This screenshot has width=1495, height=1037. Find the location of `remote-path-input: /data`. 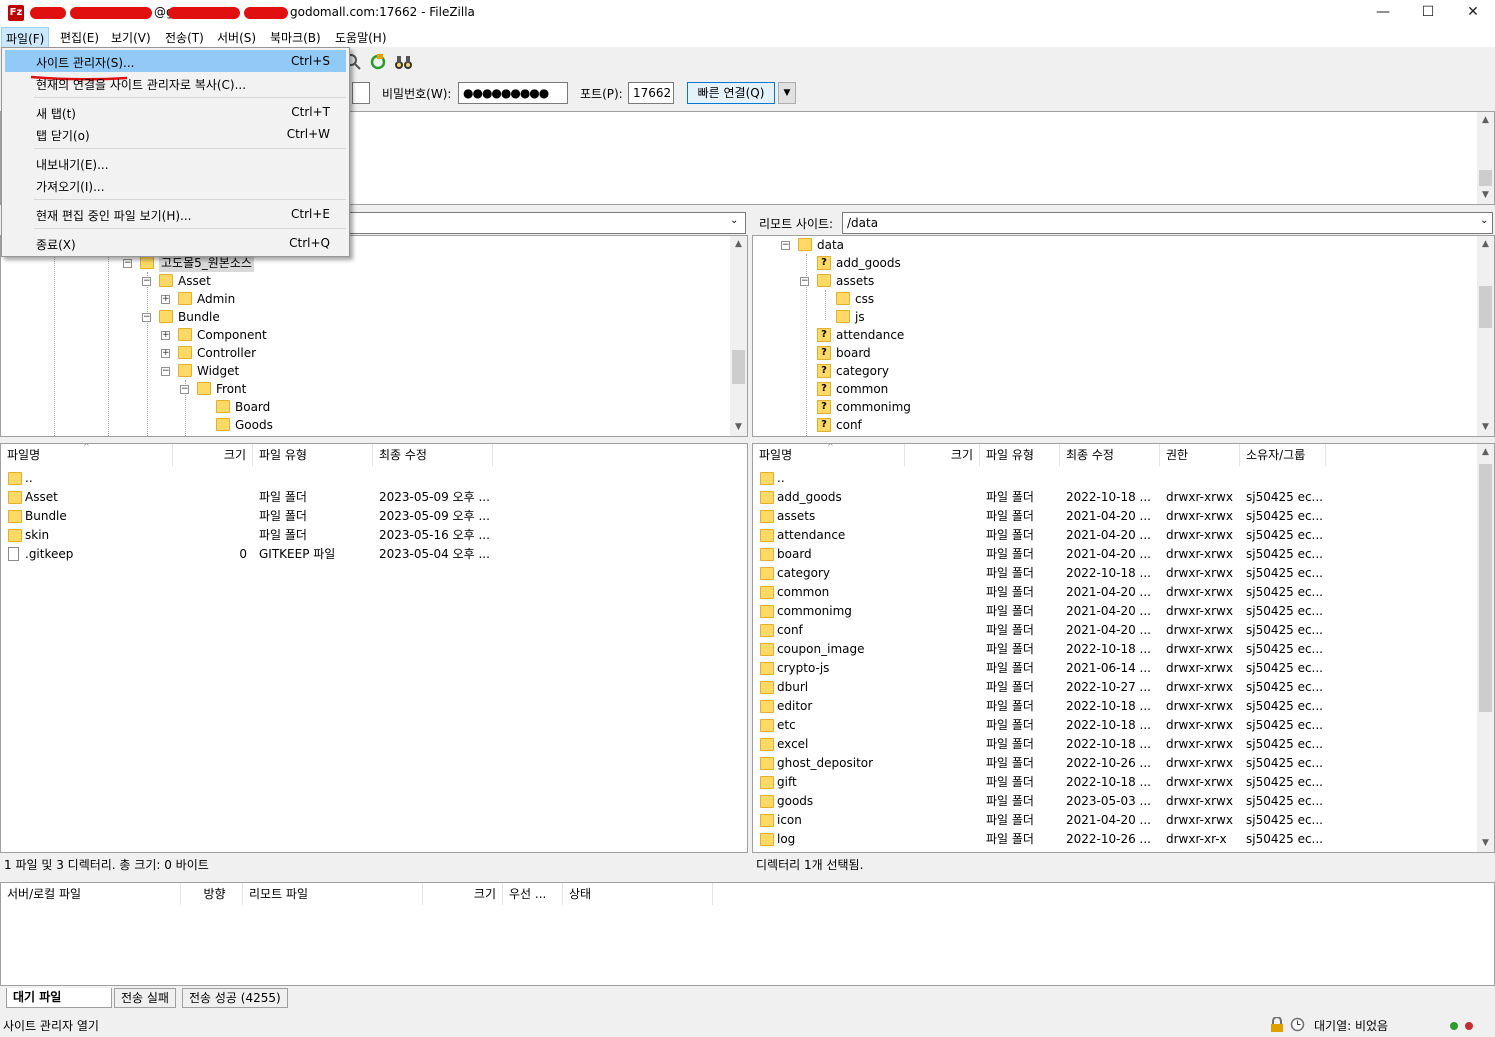

remote-path-input: /data is located at coordinates (1167, 223).